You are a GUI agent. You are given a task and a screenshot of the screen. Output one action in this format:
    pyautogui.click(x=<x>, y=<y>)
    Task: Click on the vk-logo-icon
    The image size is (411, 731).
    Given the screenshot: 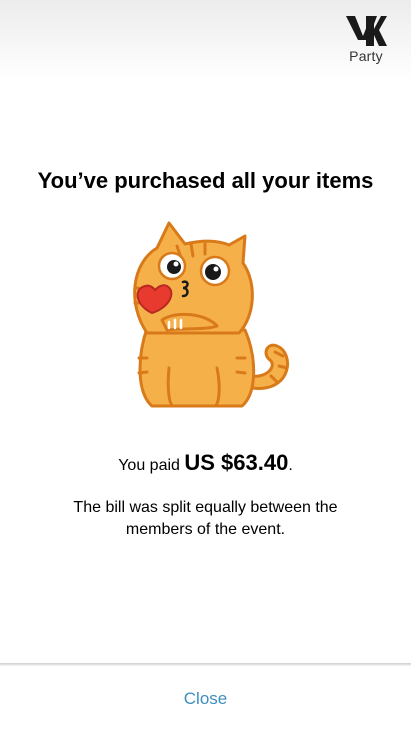 What is the action you would take?
    pyautogui.click(x=366, y=31)
    